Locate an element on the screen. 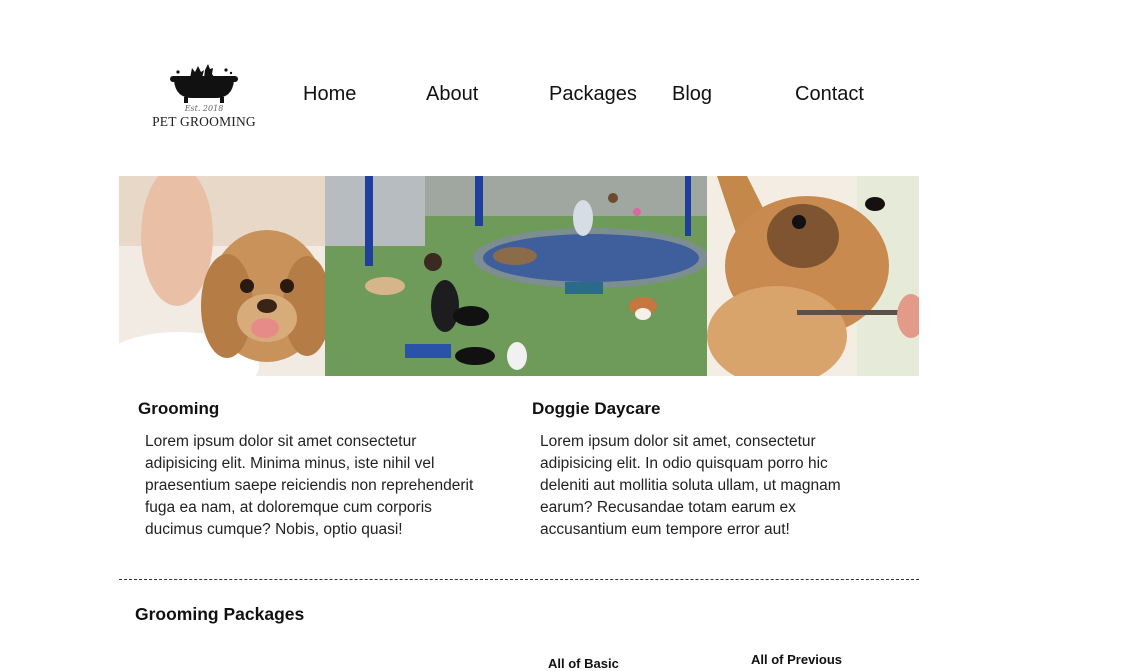 This screenshot has height=671, width=1145. service-title-daycare: Doggie Daycare is located at coordinates (596, 408).